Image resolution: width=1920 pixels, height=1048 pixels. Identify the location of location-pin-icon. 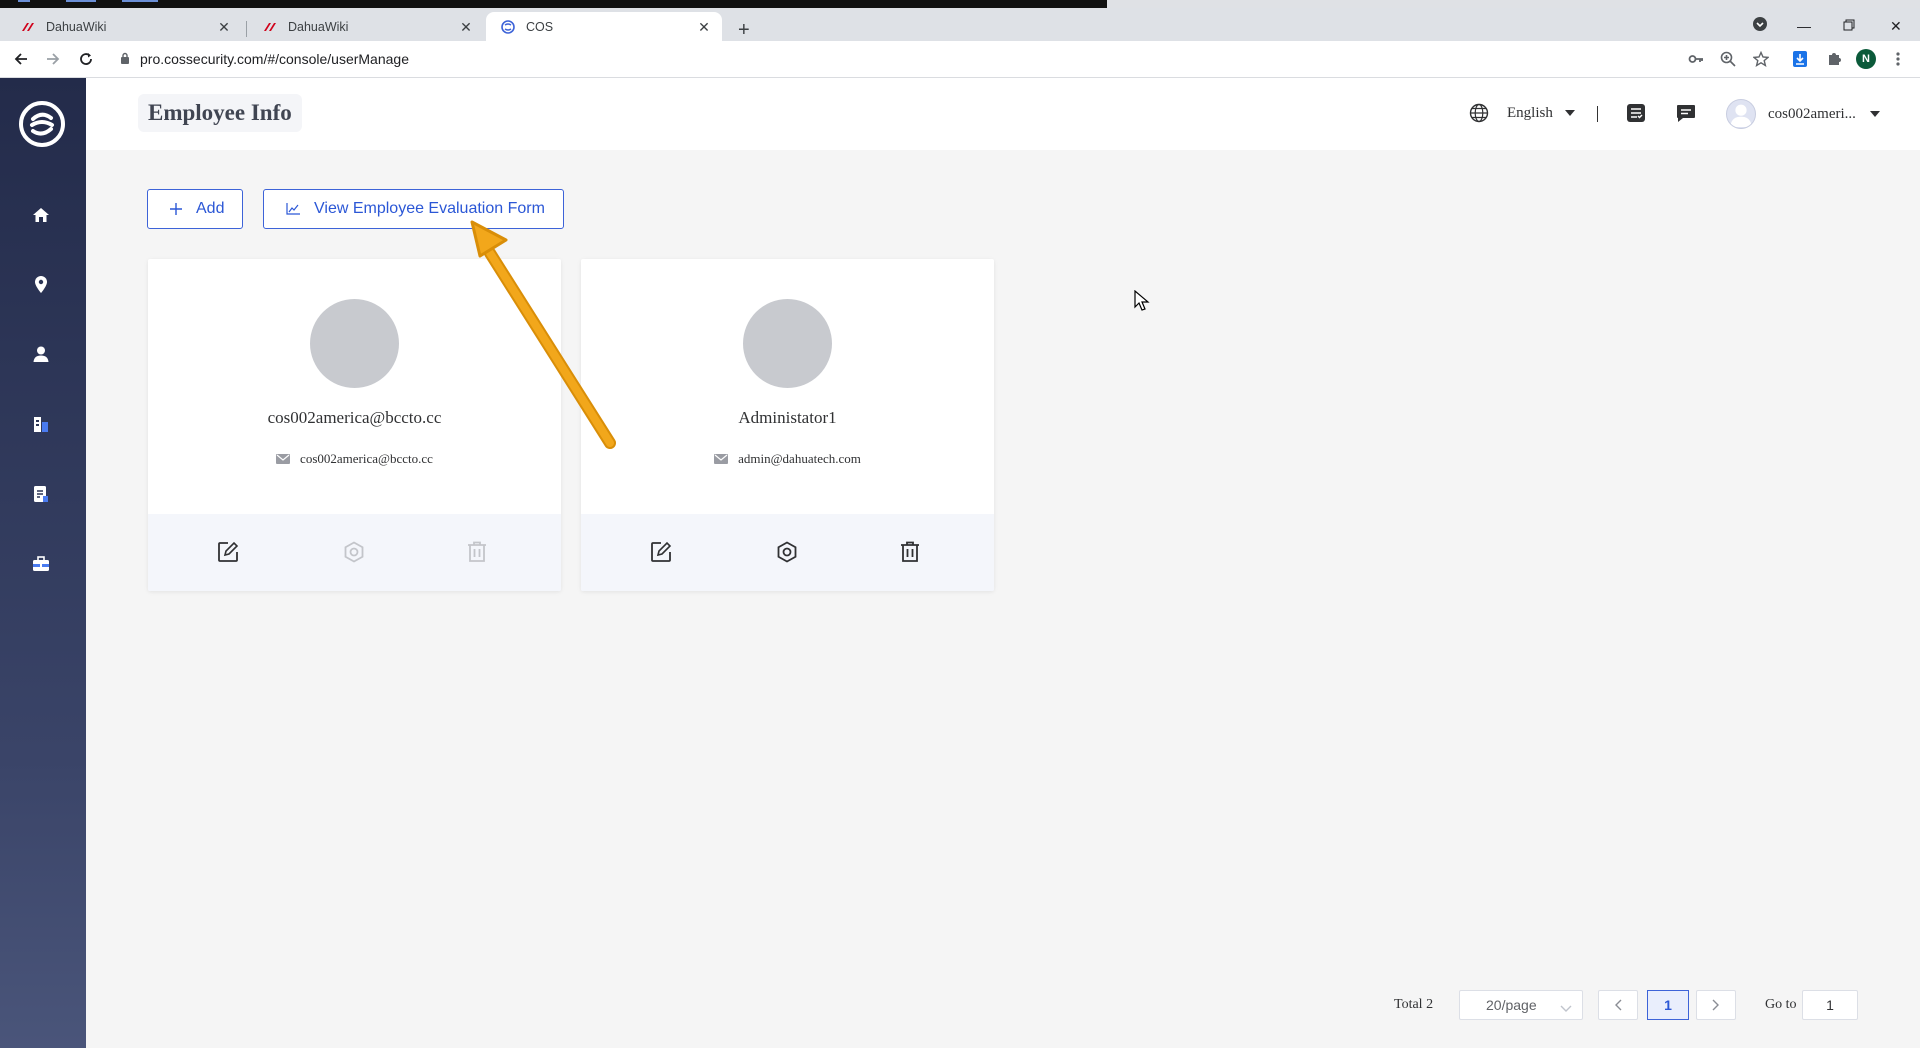
(41, 285).